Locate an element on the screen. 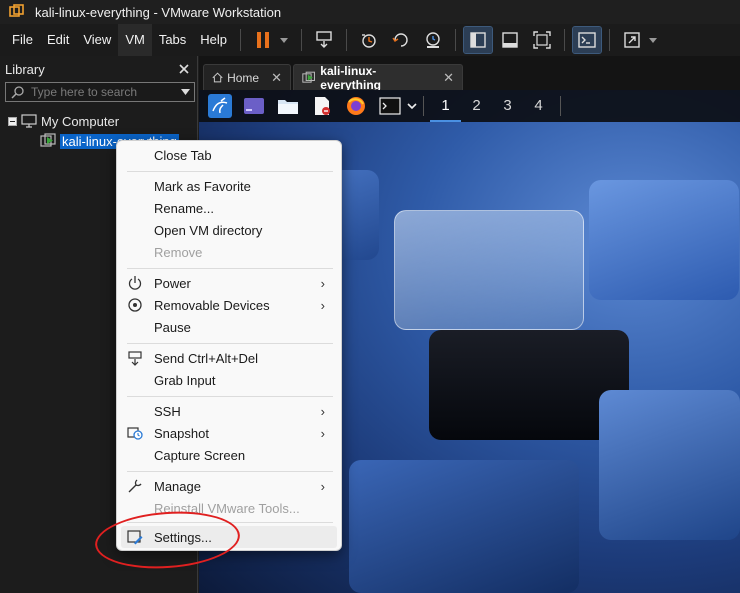  vm-running-icon is located at coordinates (48, 140).